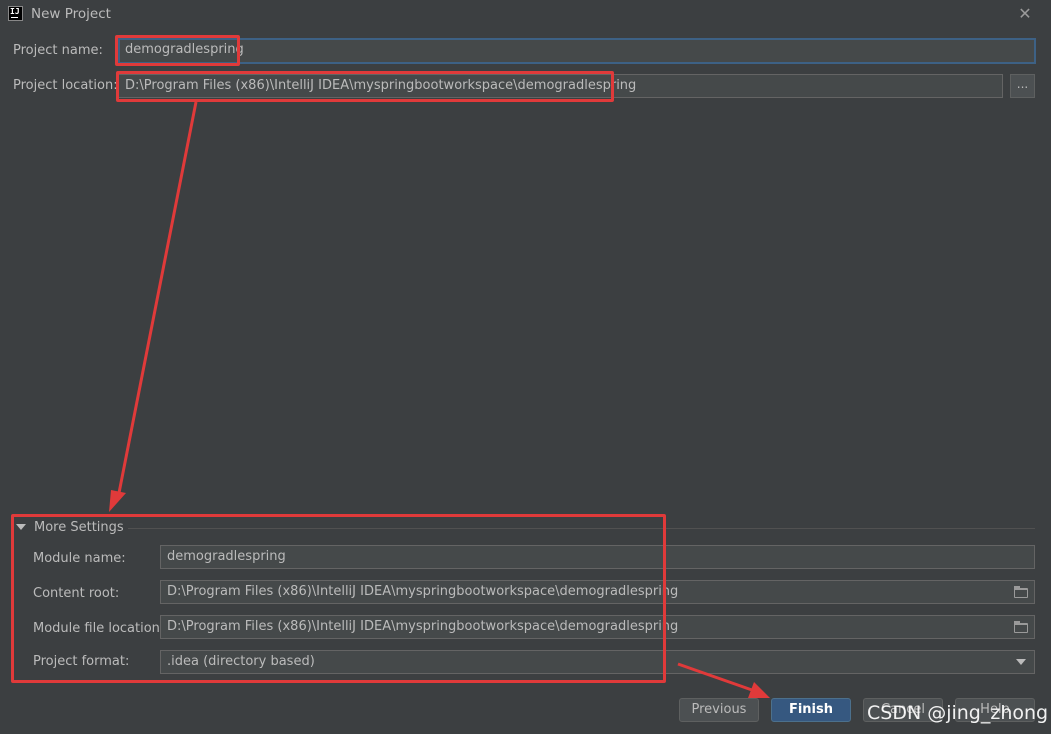 The width and height of the screenshot is (1051, 734). I want to click on arrow-line-to-settings, so click(157, 300).